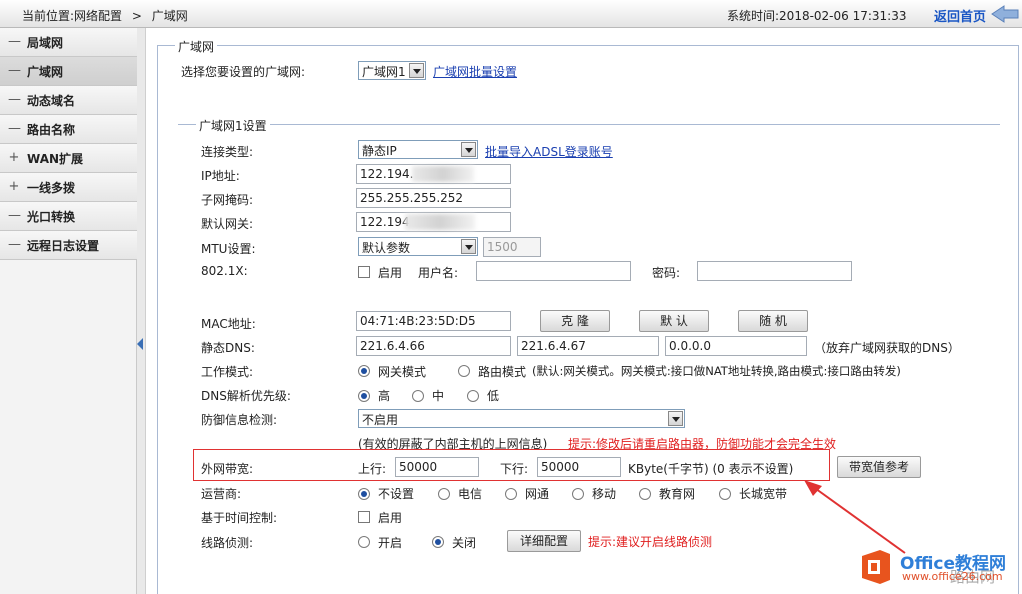 This screenshot has width=1022, height=594. I want to click on wan-legend: 广域网, so click(196, 46).